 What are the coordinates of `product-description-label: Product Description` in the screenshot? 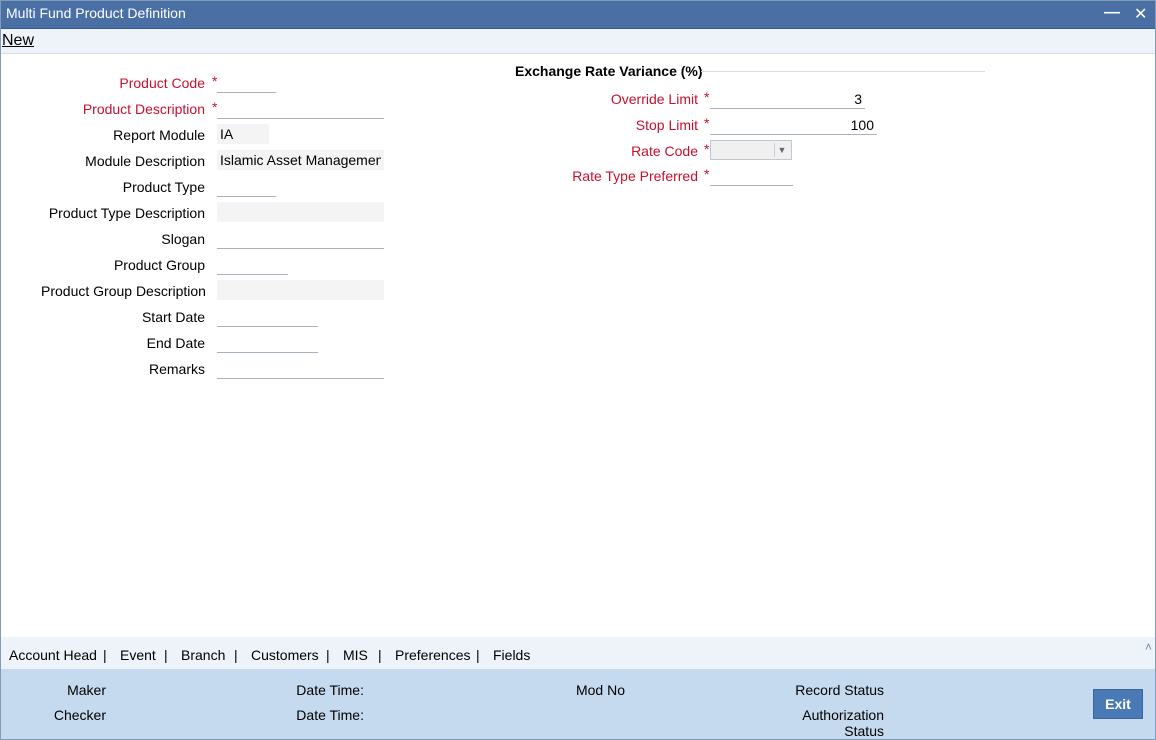 It's located at (143, 109).